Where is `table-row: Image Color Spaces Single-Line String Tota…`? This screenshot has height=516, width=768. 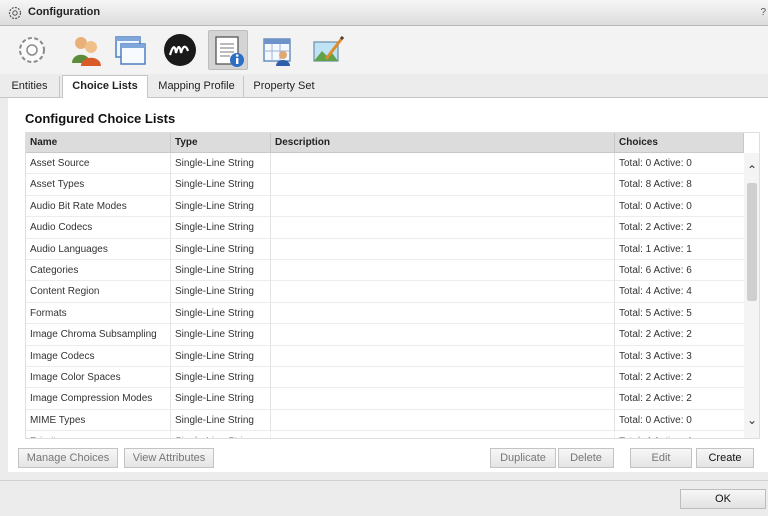 table-row: Image Color Spaces Single-Line String Tota… is located at coordinates (385, 377).